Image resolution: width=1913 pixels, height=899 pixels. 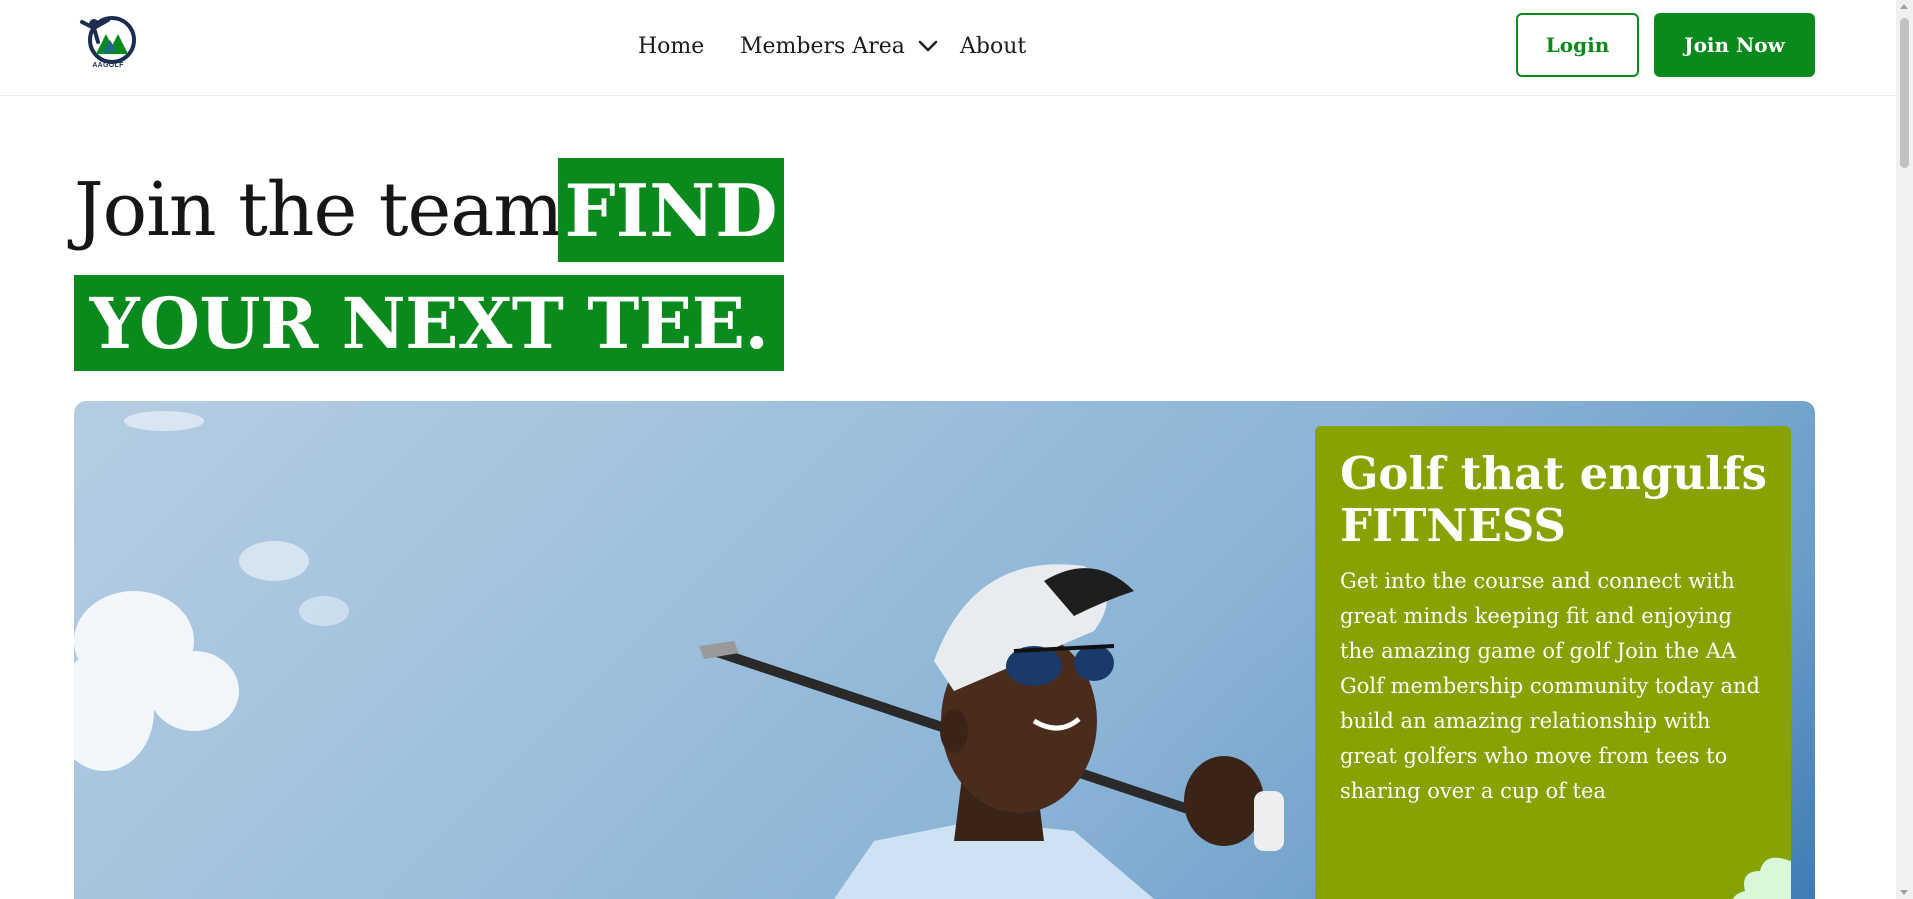 What do you see at coordinates (1904, 93) in the screenshot?
I see `scrollbar-thumb` at bounding box center [1904, 93].